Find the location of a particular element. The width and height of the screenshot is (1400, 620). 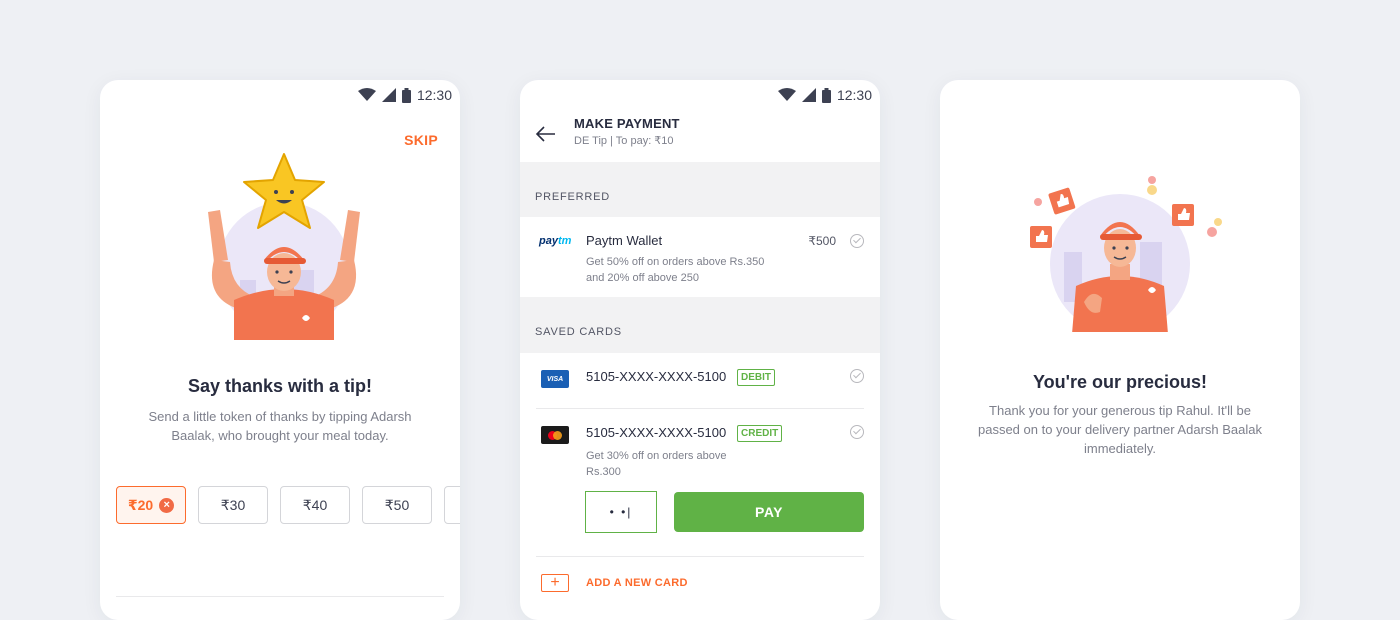

pay-button: PAY is located at coordinates (769, 512).